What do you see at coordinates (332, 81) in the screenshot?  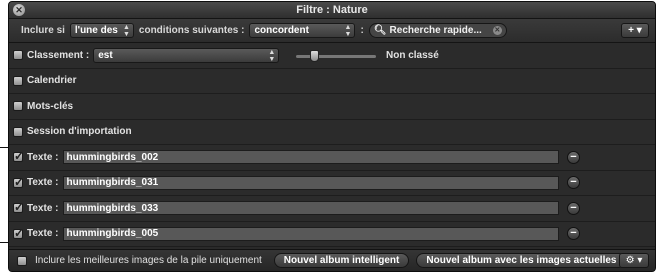 I see `criterion-row-calendar: Calendrier` at bounding box center [332, 81].